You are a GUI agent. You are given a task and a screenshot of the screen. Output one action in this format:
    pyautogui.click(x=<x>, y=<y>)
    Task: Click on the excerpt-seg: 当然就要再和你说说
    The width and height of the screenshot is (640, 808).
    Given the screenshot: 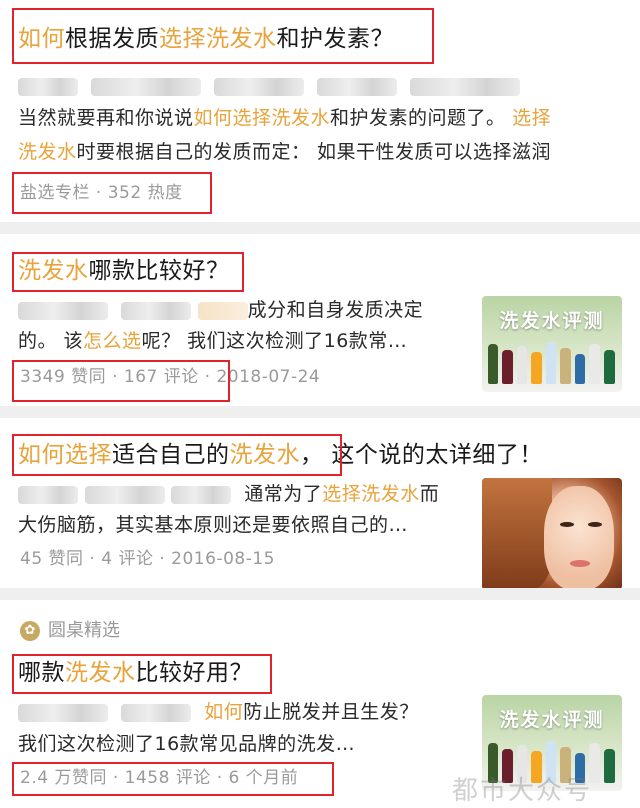 What is the action you would take?
    pyautogui.click(x=106, y=118)
    